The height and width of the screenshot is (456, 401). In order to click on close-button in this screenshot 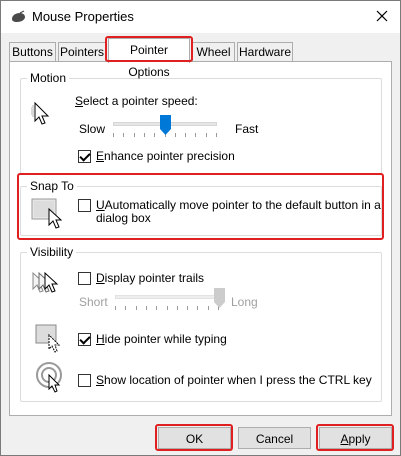, I will do `click(382, 16)`.